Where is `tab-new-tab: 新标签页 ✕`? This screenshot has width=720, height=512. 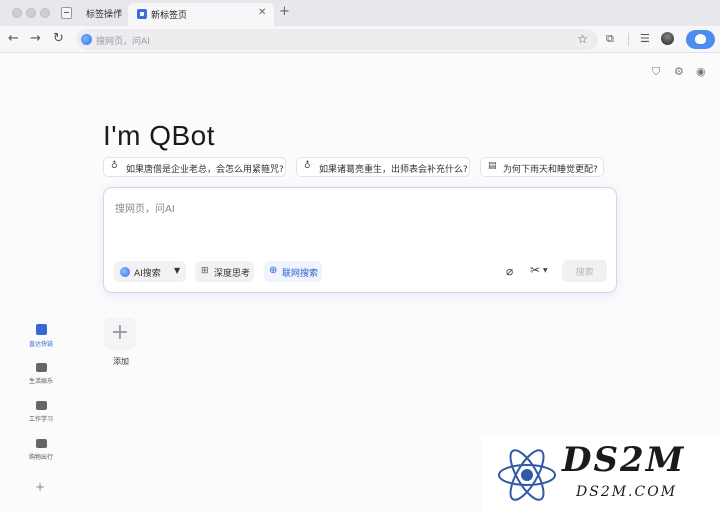 tab-new-tab: 新标签页 ✕ is located at coordinates (201, 14).